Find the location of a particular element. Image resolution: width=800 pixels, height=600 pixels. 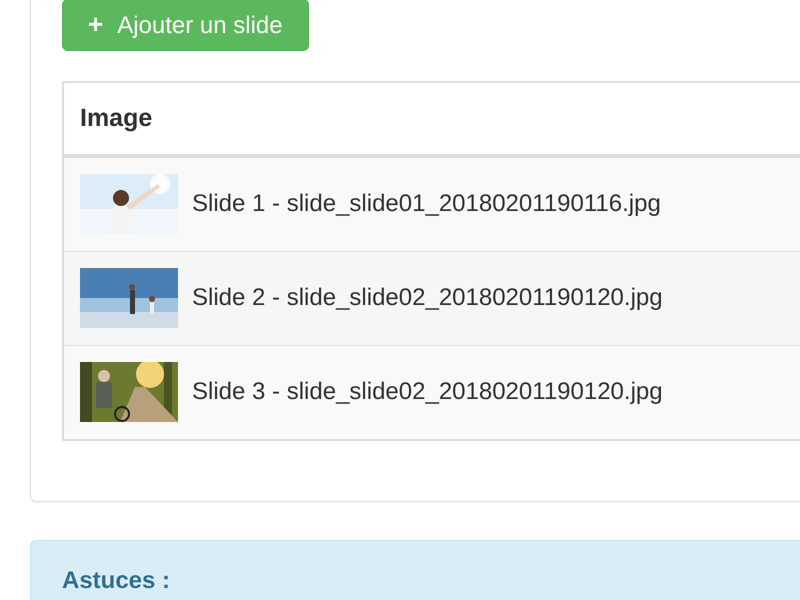

slide-name: Slide 1 - slide_slide01_20180201190116.jpg is located at coordinates (426, 204).